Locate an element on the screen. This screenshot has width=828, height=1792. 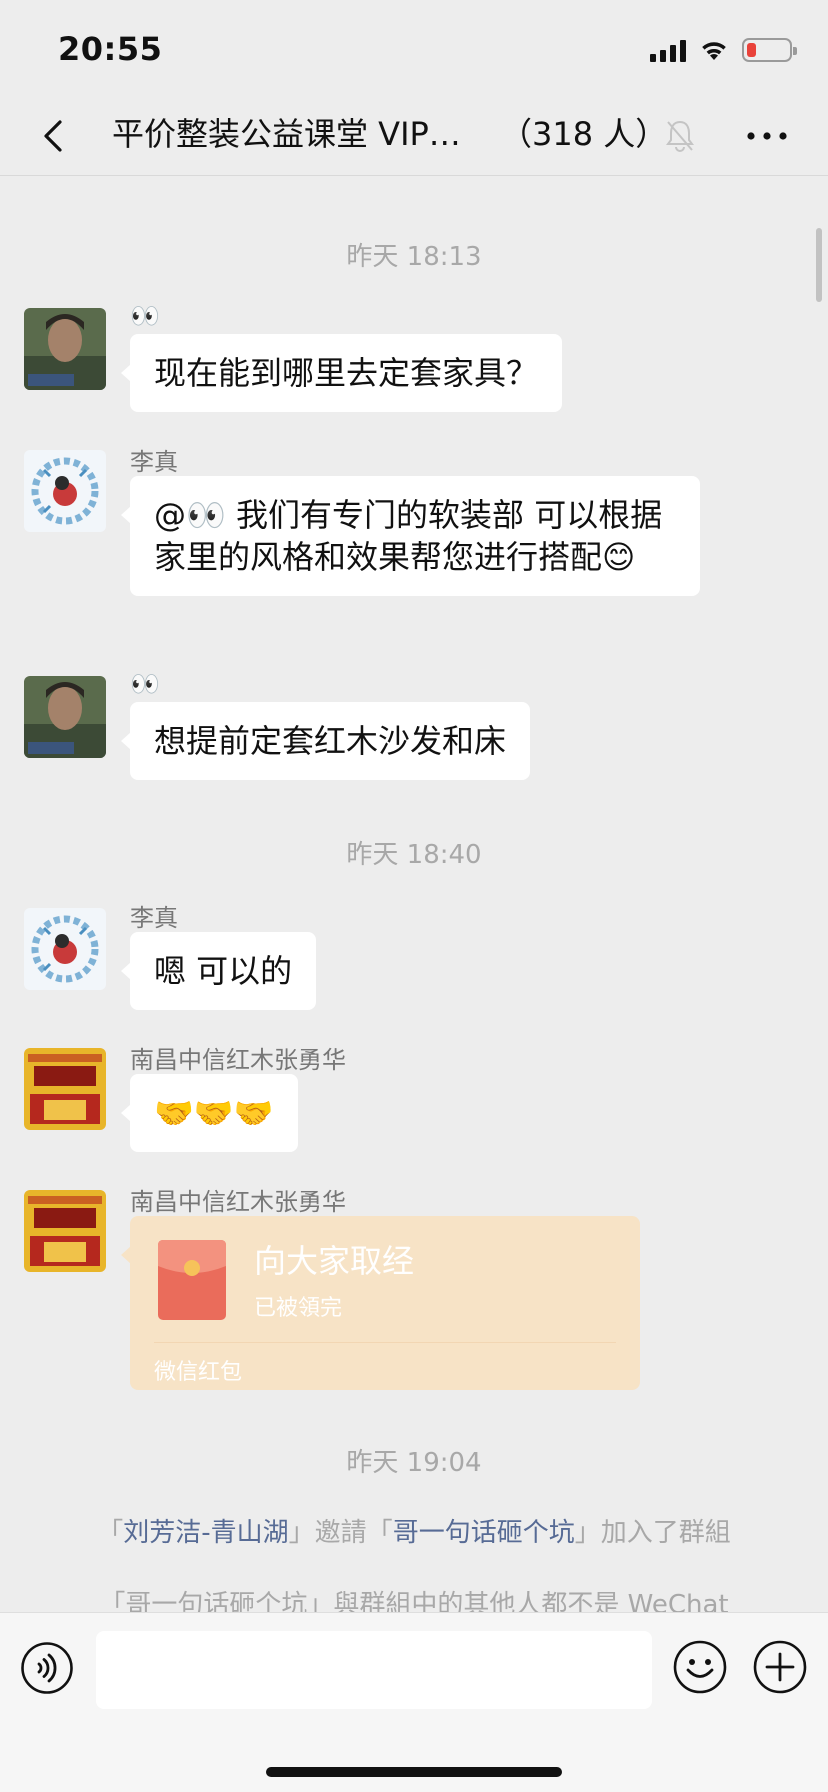
red-packet-card: 向大家取经 已被領完 微信红包 is located at coordinates (380, 1303).